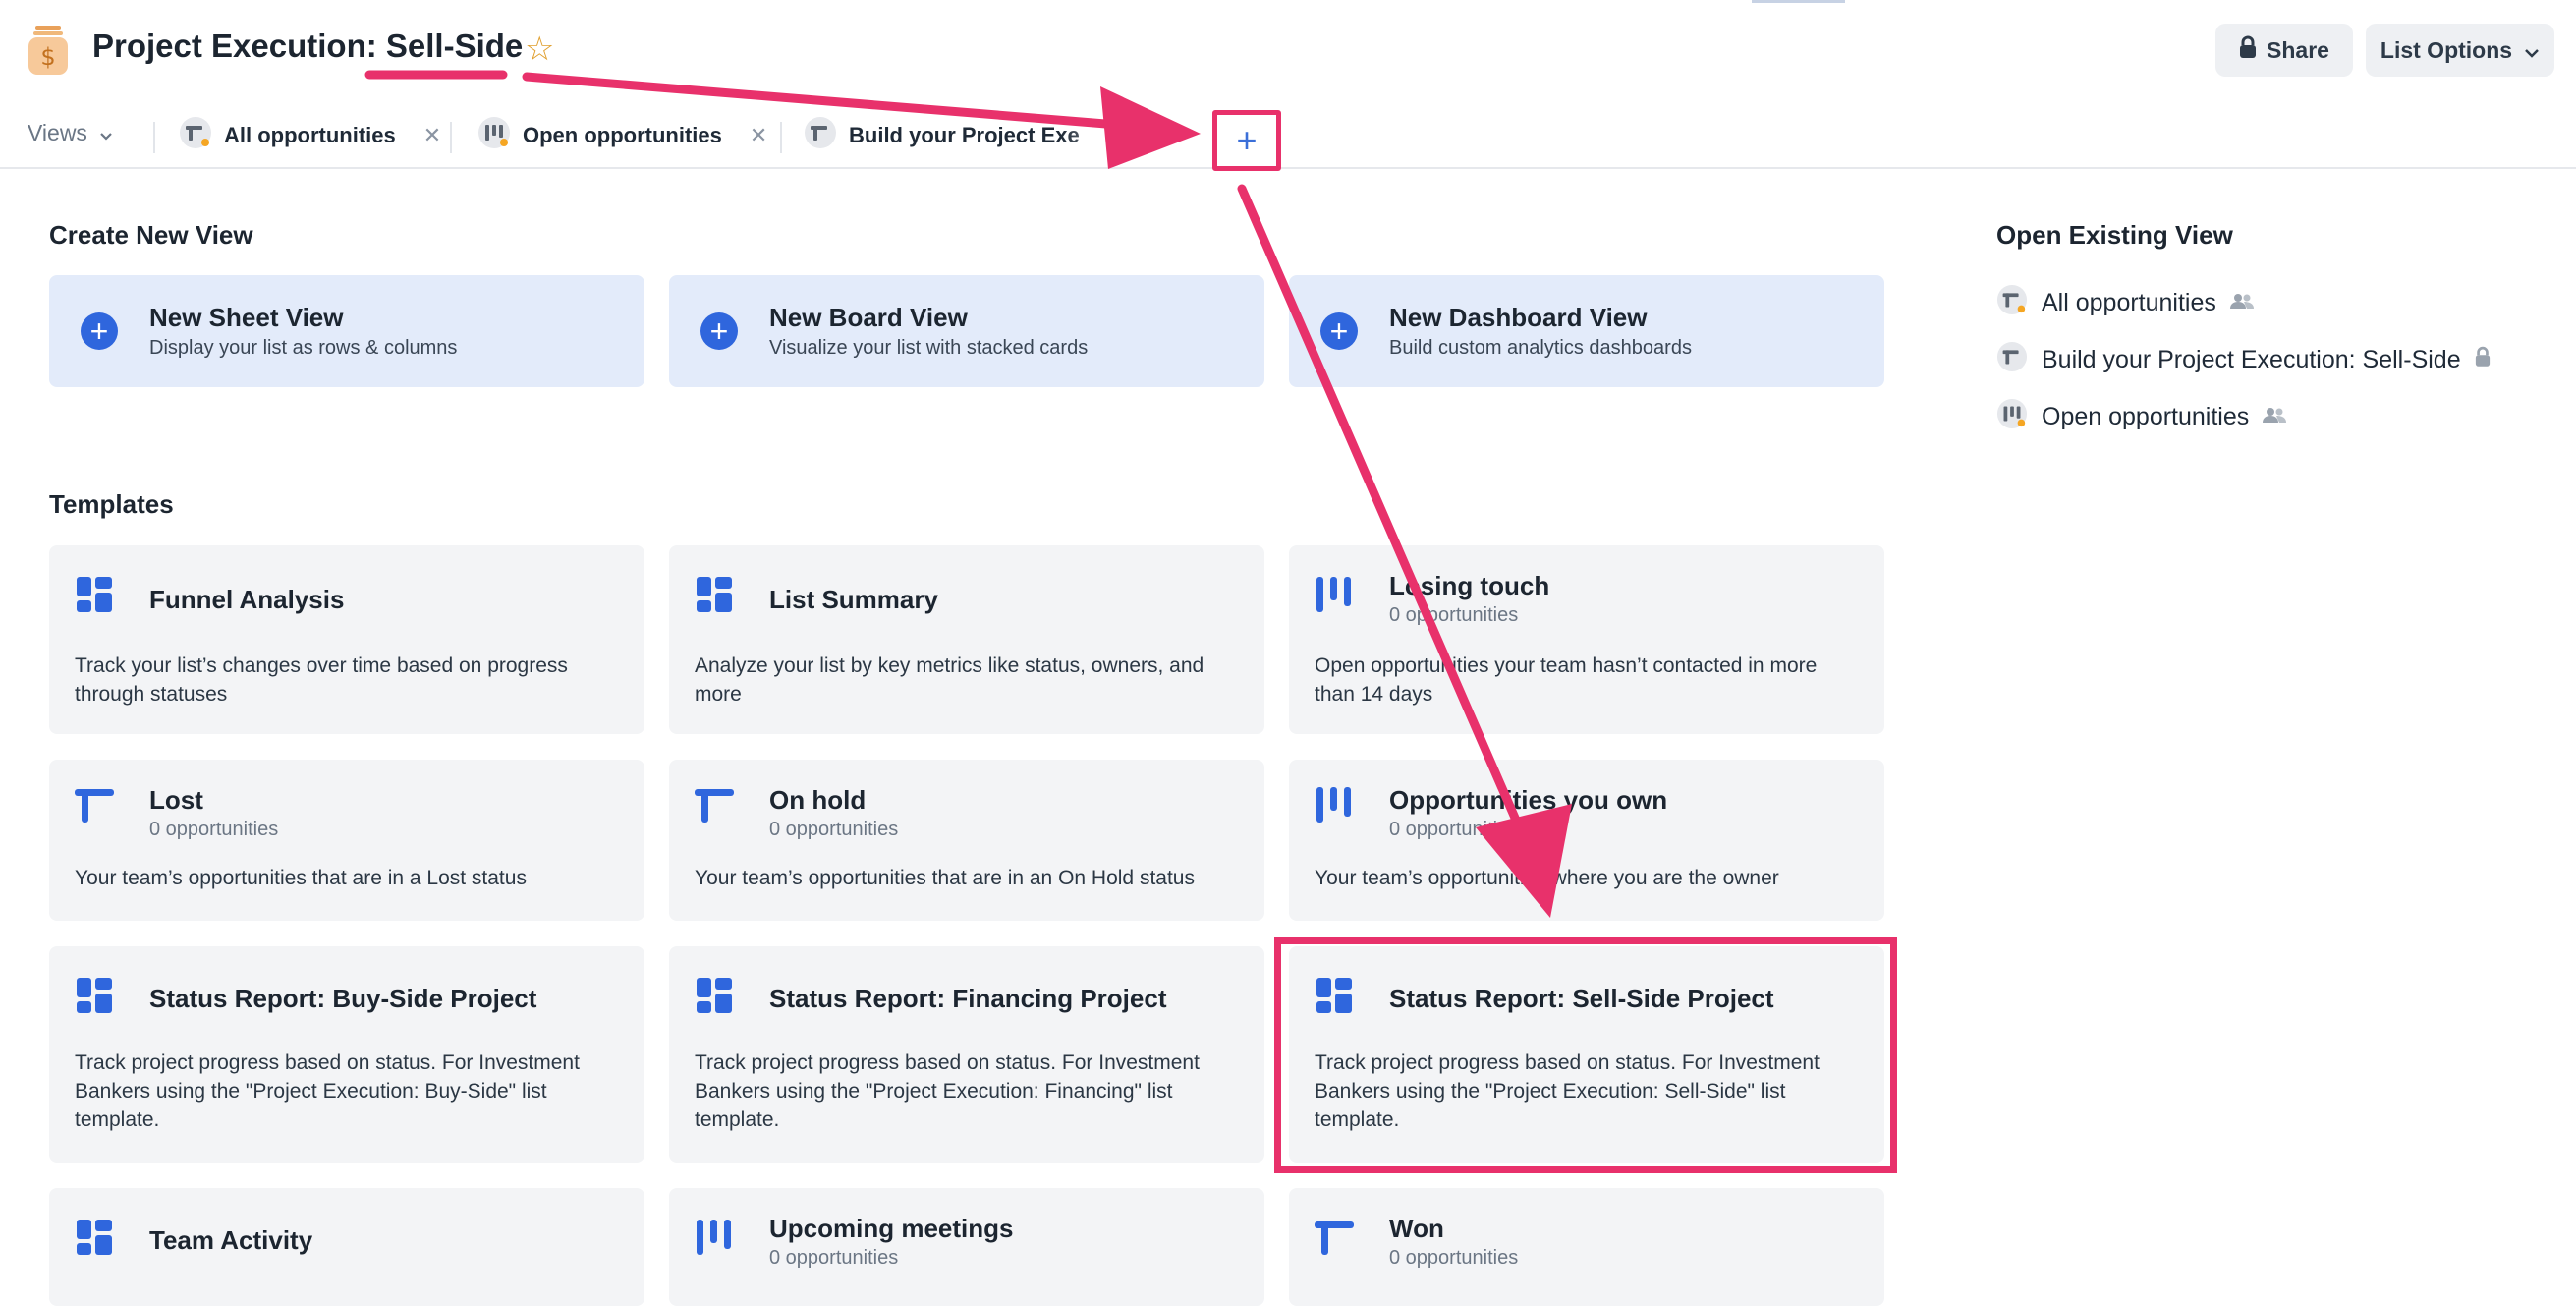  What do you see at coordinates (966, 1247) in the screenshot?
I see `template-card-upcoming-meetings: Upcoming meetings 0 opportunities` at bounding box center [966, 1247].